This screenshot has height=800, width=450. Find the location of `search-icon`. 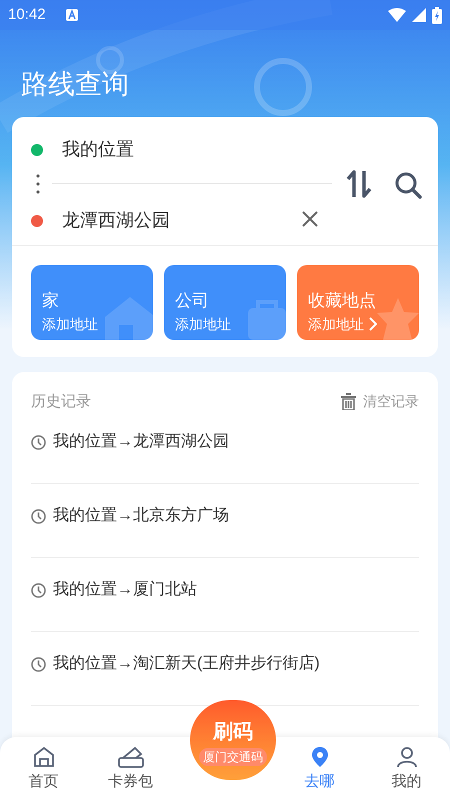

search-icon is located at coordinates (408, 185).